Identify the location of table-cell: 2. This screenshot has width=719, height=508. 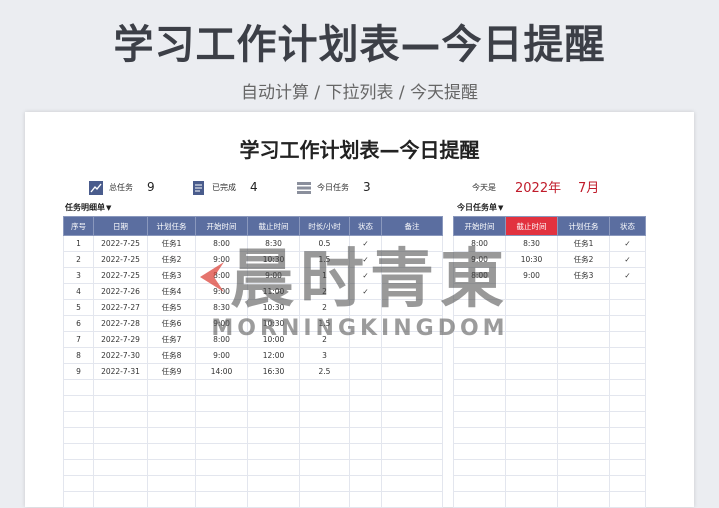
(324, 339).